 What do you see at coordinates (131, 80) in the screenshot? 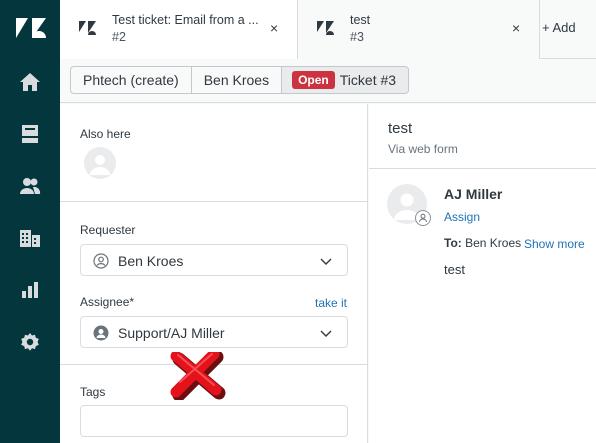
I see `breadcrumb-organization: Phtech (create)` at bounding box center [131, 80].